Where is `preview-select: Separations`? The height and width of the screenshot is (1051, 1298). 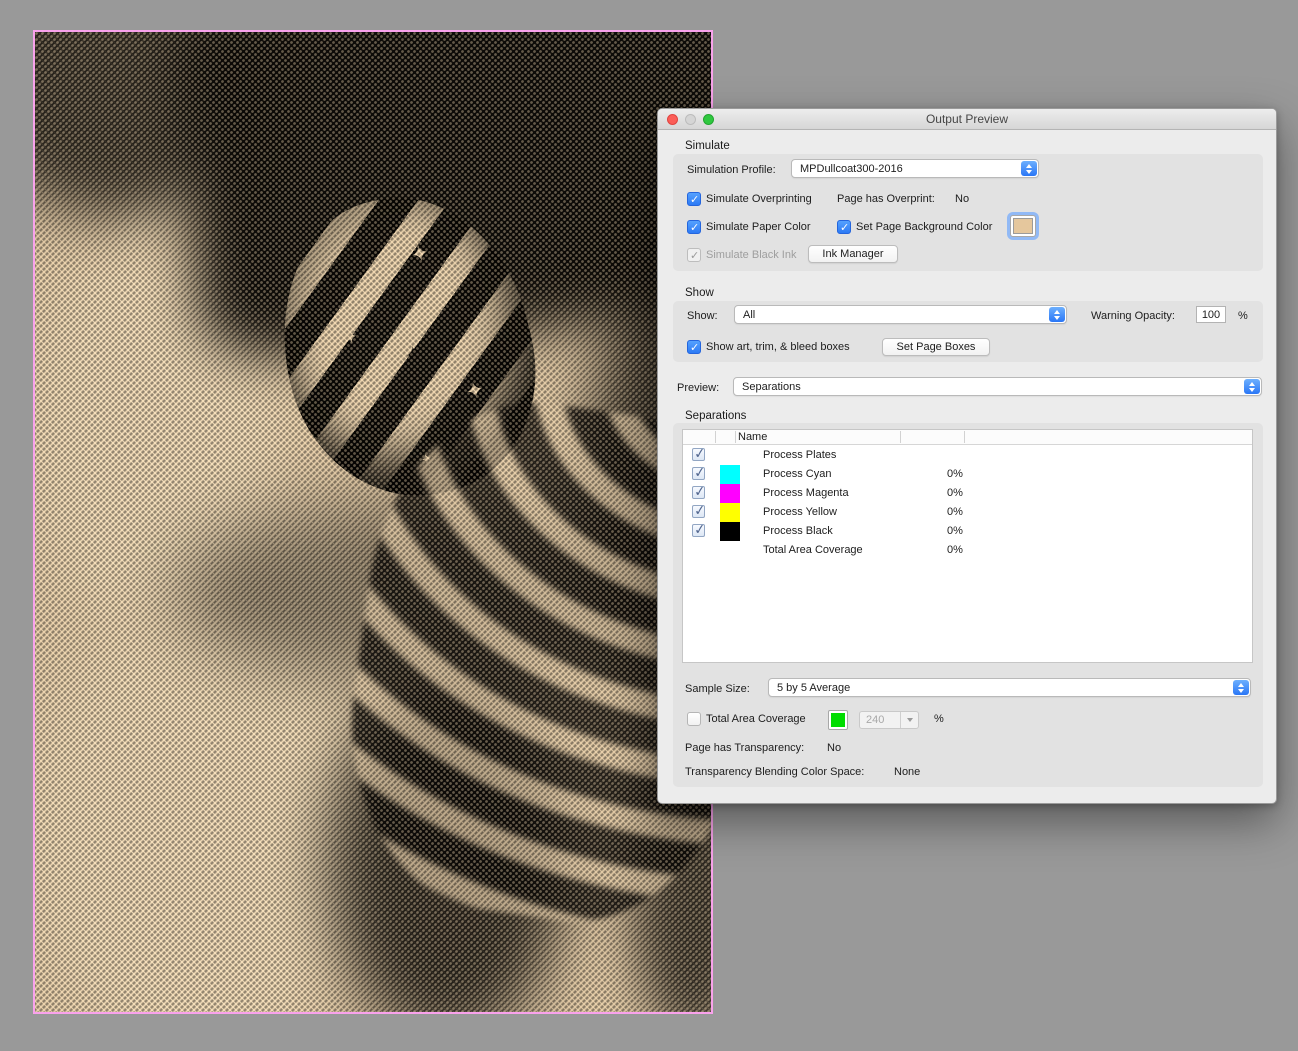 preview-select: Separations is located at coordinates (997, 386).